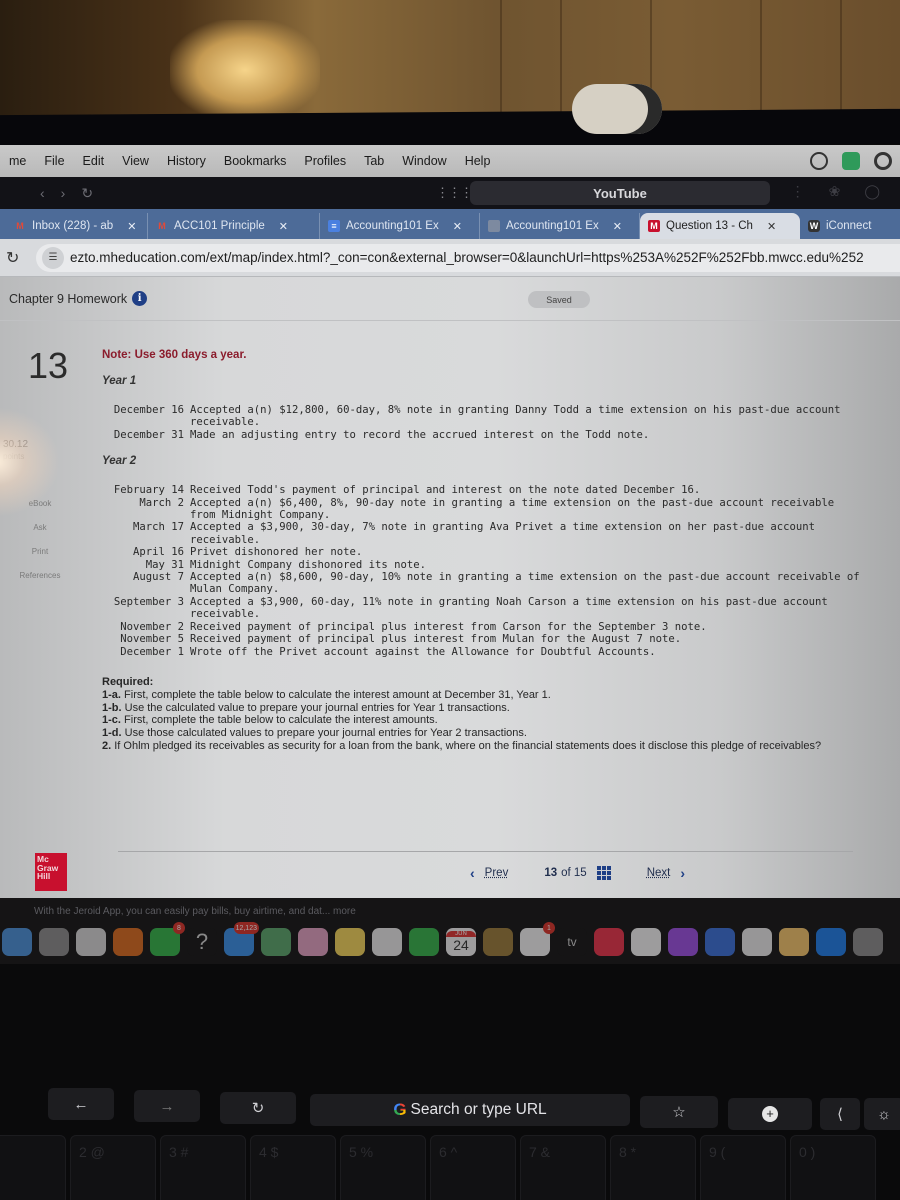 This screenshot has height=1200, width=900. I want to click on tab-accounting101-ex: Accounting101 Ex ✕, so click(560, 226).